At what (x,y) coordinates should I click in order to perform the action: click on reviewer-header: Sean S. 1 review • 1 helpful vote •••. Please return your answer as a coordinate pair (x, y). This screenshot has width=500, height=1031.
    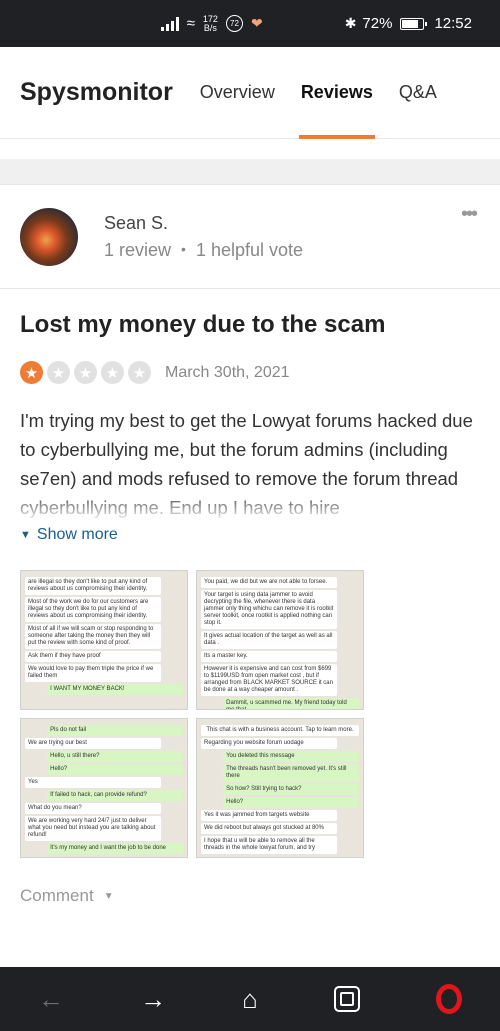
    Looking at the image, I should click on (250, 237).